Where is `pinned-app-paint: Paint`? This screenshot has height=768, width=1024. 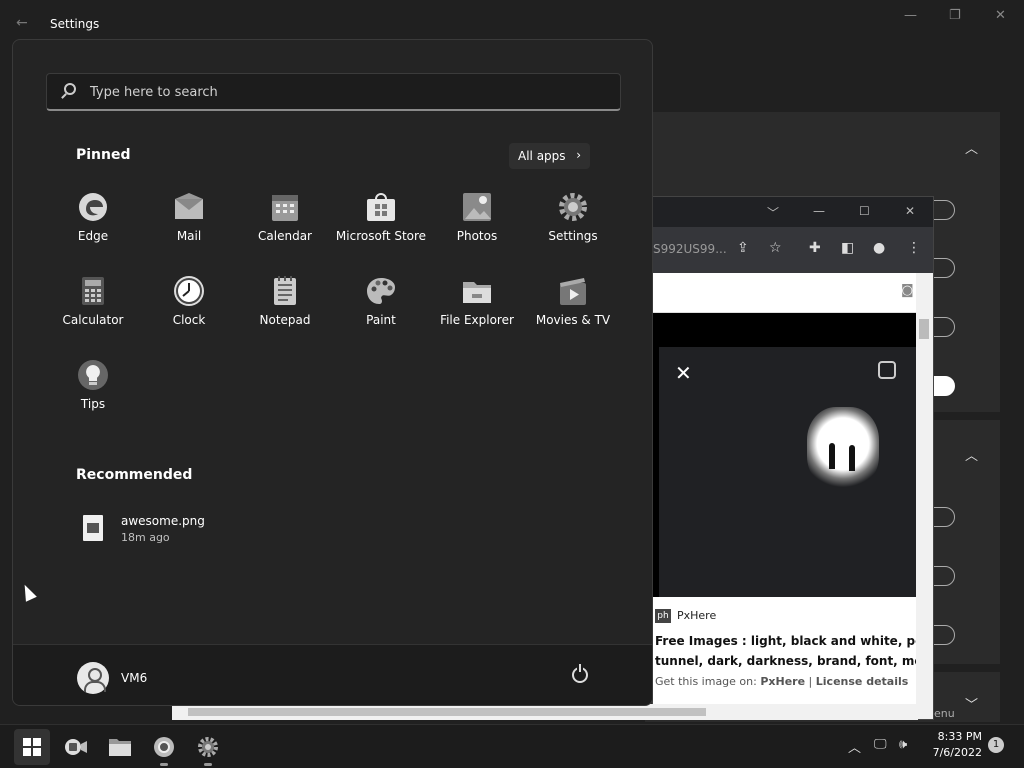 pinned-app-paint: Paint is located at coordinates (381, 317).